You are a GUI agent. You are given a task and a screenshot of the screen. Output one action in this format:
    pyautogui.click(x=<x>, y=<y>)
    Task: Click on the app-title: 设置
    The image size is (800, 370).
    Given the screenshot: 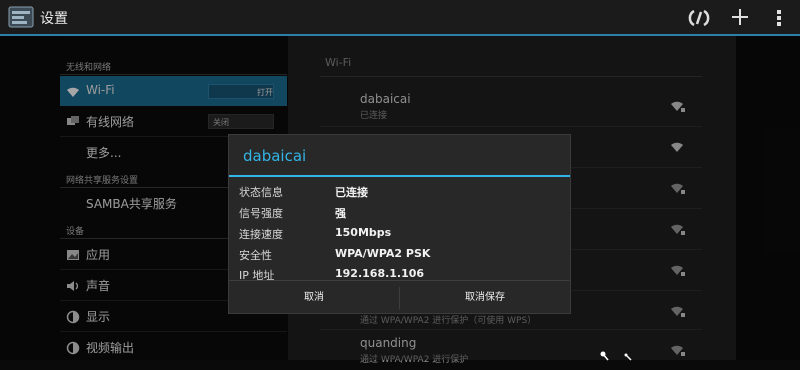 What is the action you would take?
    pyautogui.click(x=54, y=19)
    